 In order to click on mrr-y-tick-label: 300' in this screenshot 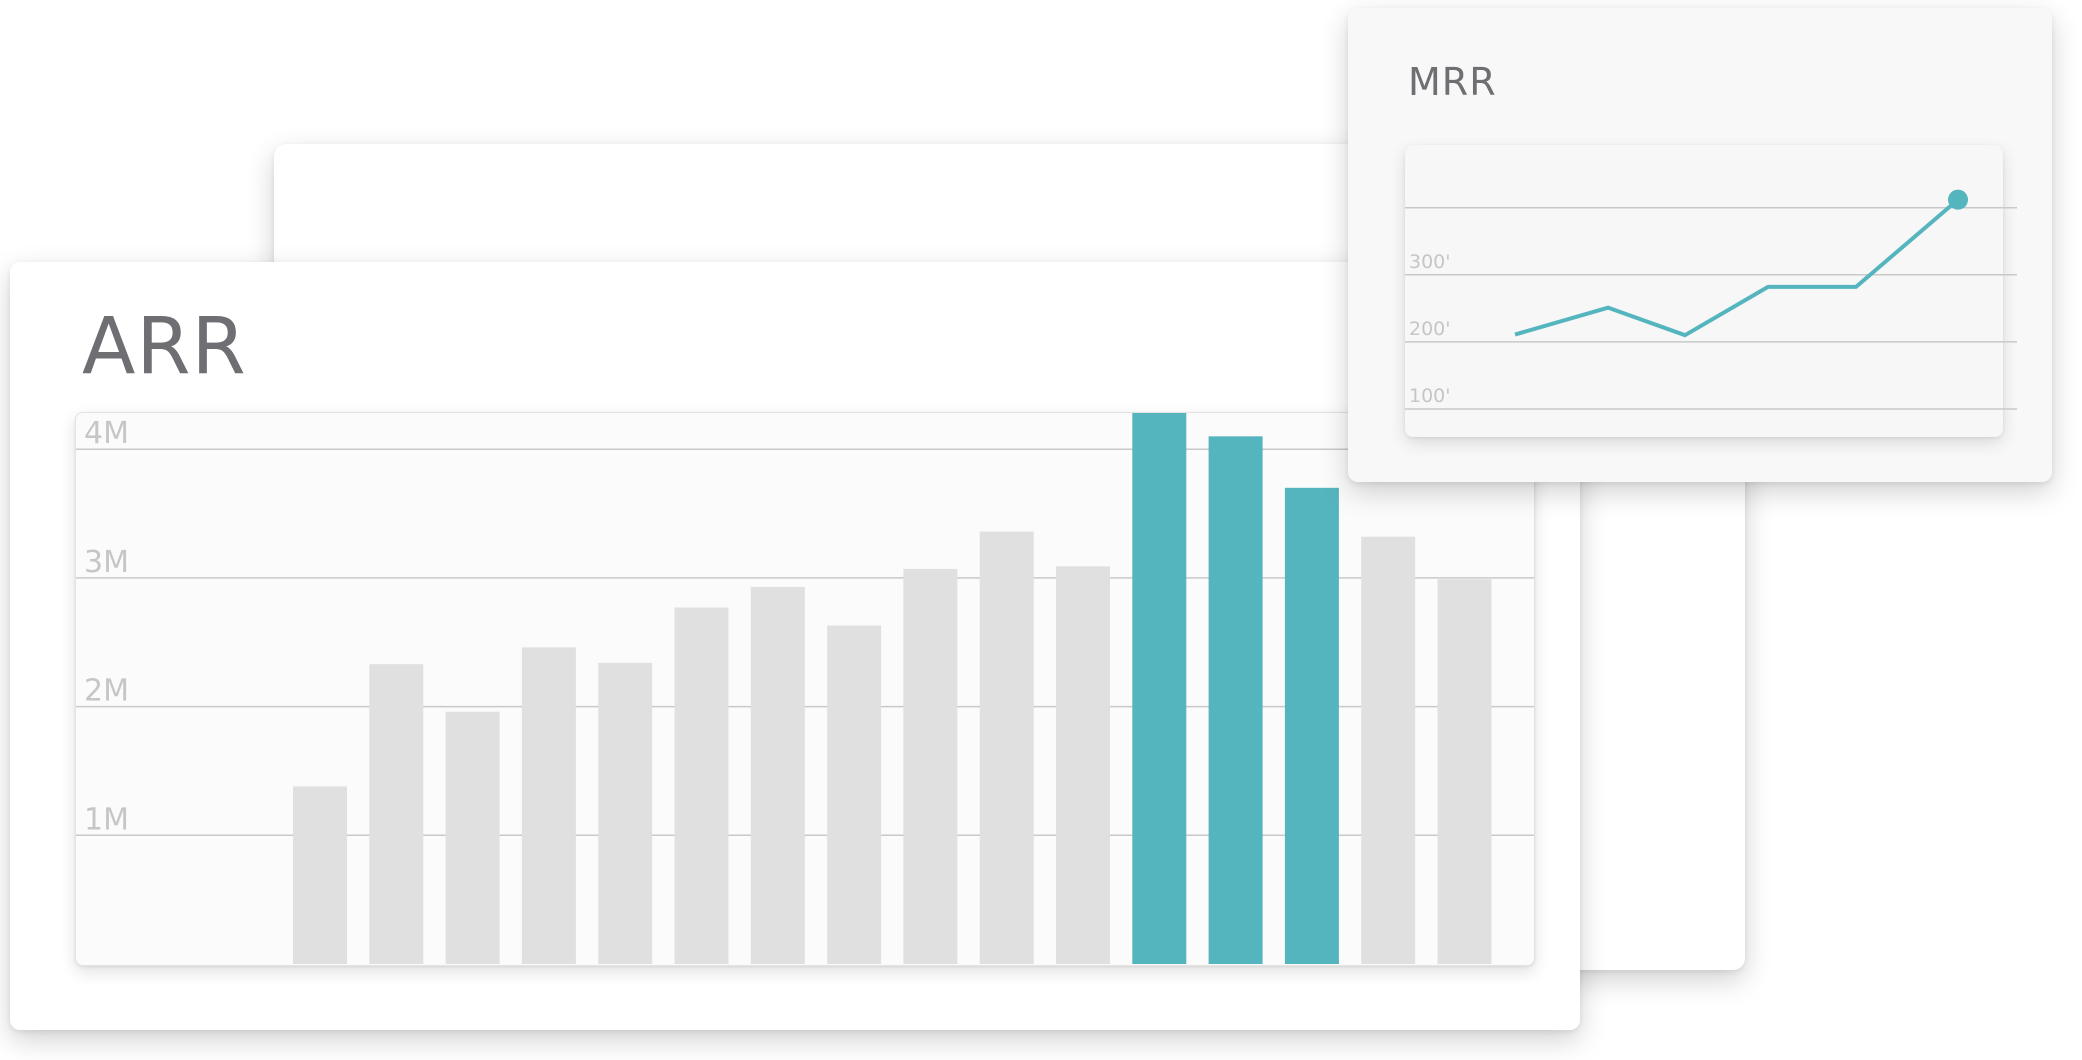, I will do `click(1430, 262)`.